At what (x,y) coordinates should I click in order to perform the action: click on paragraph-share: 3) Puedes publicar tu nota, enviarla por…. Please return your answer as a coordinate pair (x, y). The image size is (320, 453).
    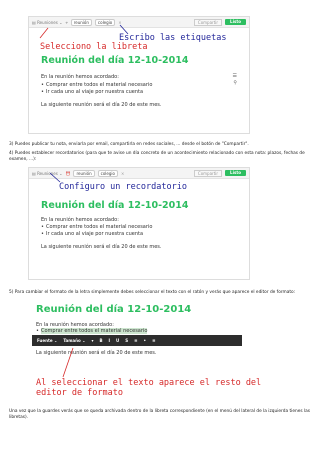
    Looking at the image, I should click on (129, 144).